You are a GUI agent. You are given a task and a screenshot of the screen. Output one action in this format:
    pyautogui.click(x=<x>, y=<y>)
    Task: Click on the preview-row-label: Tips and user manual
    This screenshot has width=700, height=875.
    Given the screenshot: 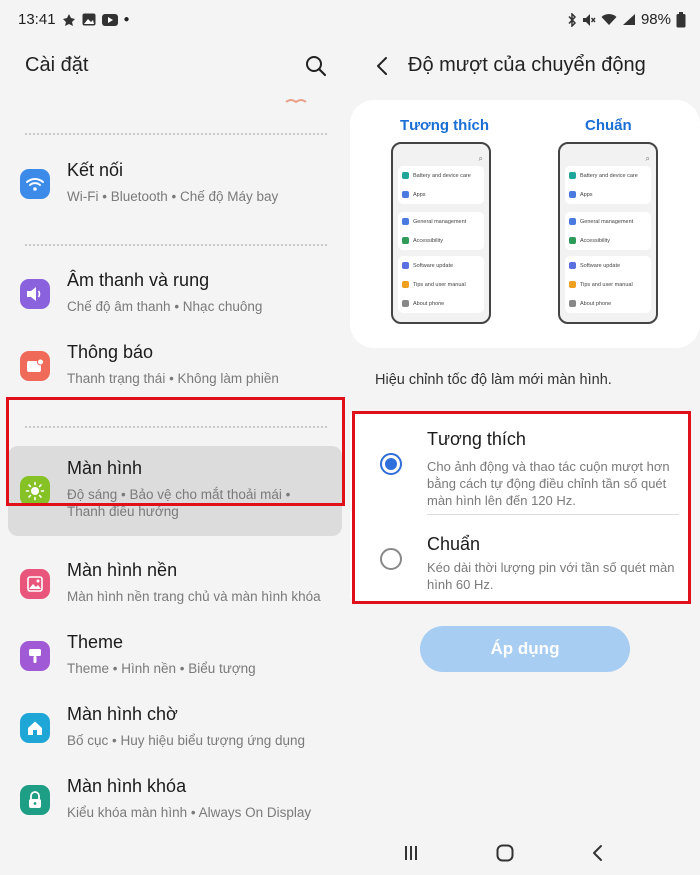 What is the action you would take?
    pyautogui.click(x=439, y=284)
    